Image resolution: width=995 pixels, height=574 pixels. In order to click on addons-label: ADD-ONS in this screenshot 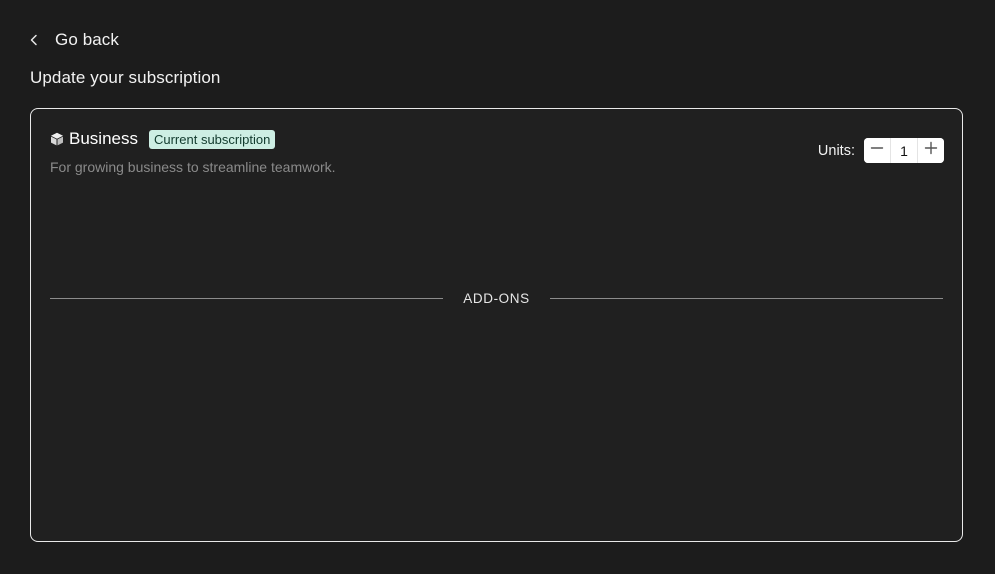, I will do `click(496, 298)`.